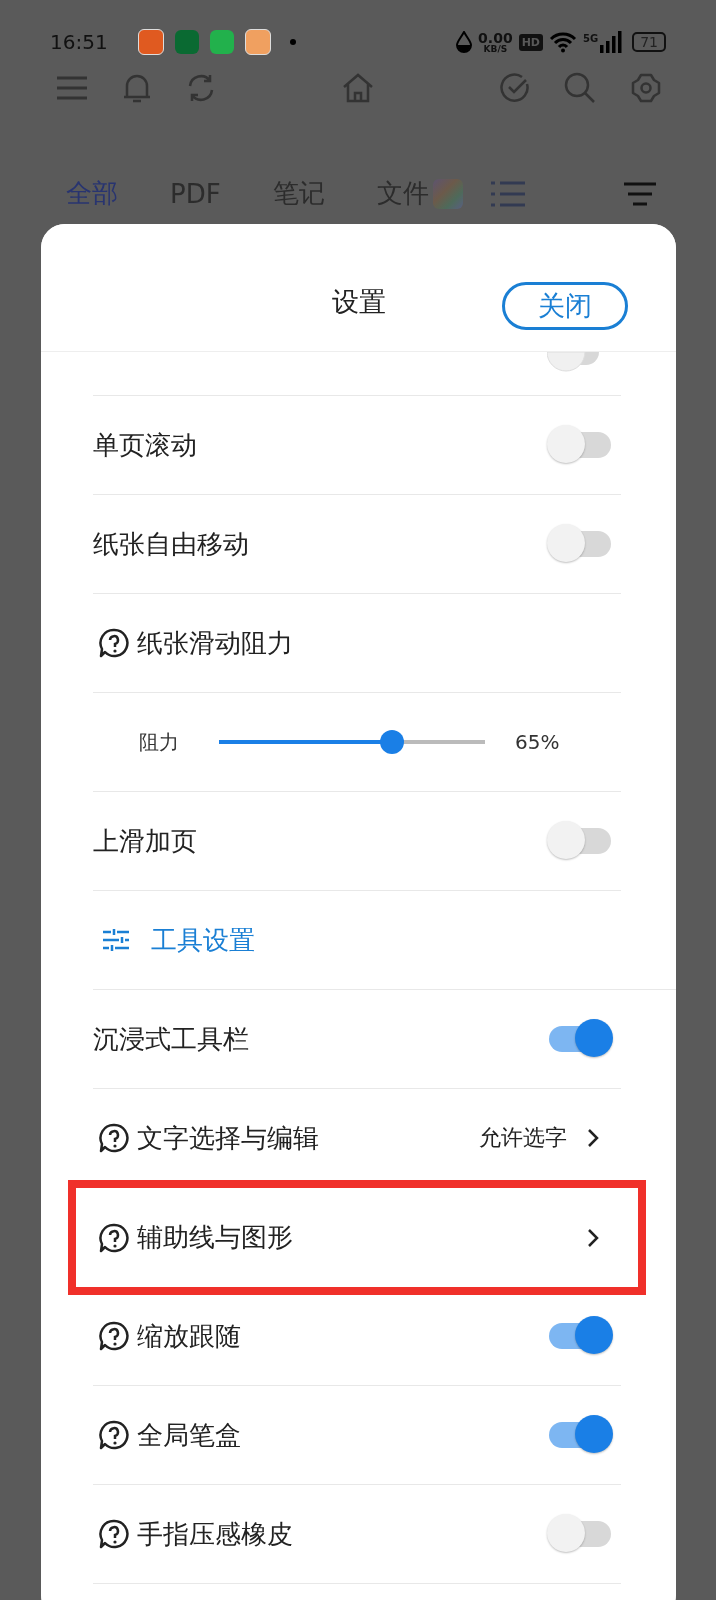  What do you see at coordinates (116, 940) in the screenshot?
I see `sliders-icon` at bounding box center [116, 940].